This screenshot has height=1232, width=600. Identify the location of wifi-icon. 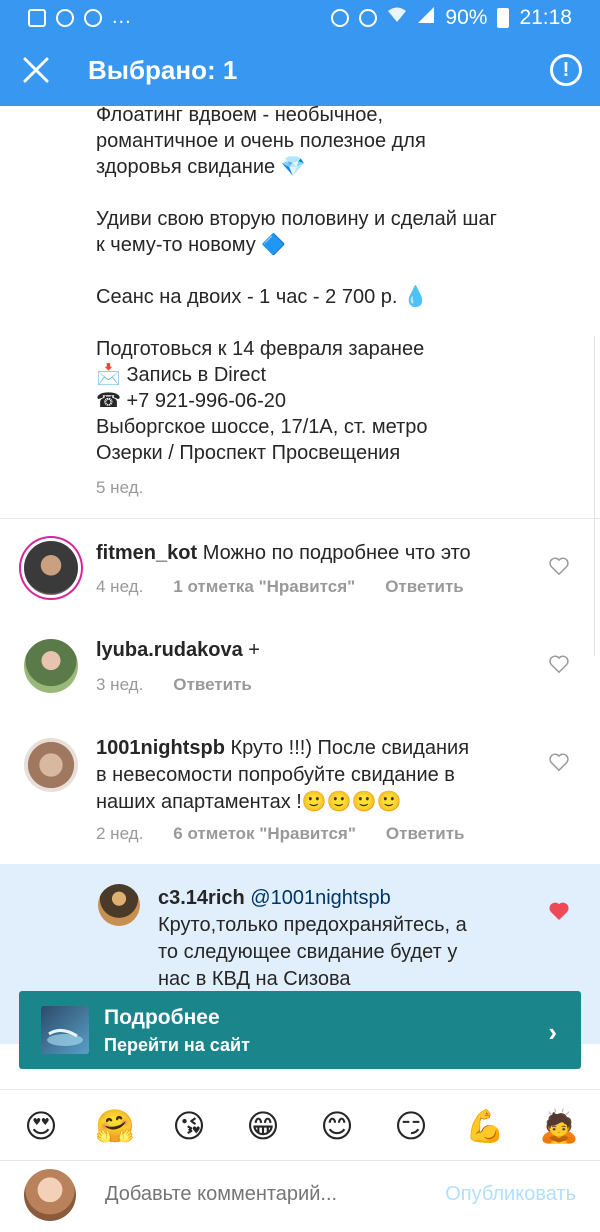
(397, 18).